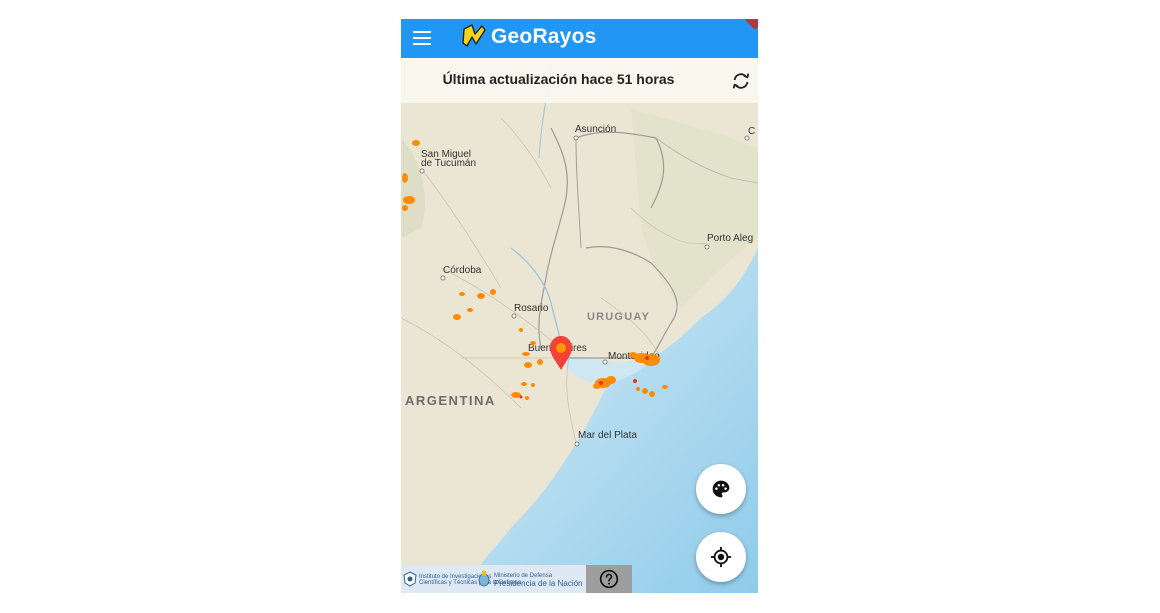  I want to click on palette-button, so click(721, 489).